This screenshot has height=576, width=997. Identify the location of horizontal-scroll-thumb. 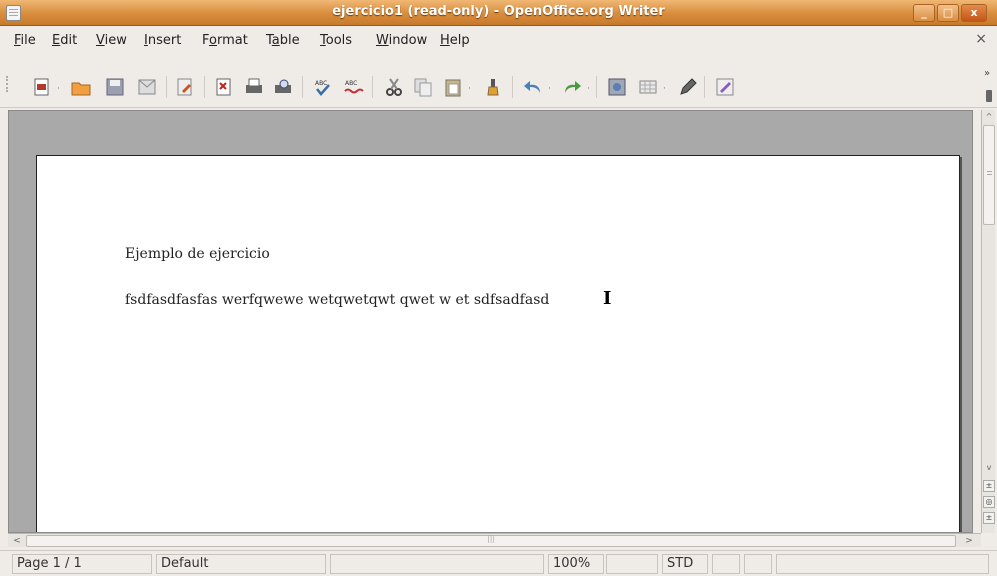
(491, 540).